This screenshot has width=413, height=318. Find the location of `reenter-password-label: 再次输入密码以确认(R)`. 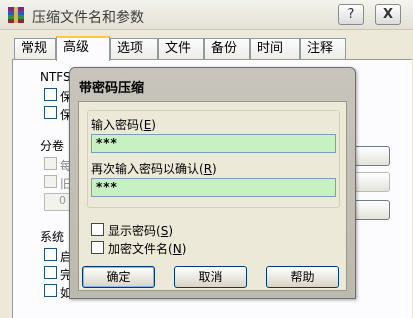

reenter-password-label: 再次输入密码以确认(R) is located at coordinates (154, 169).